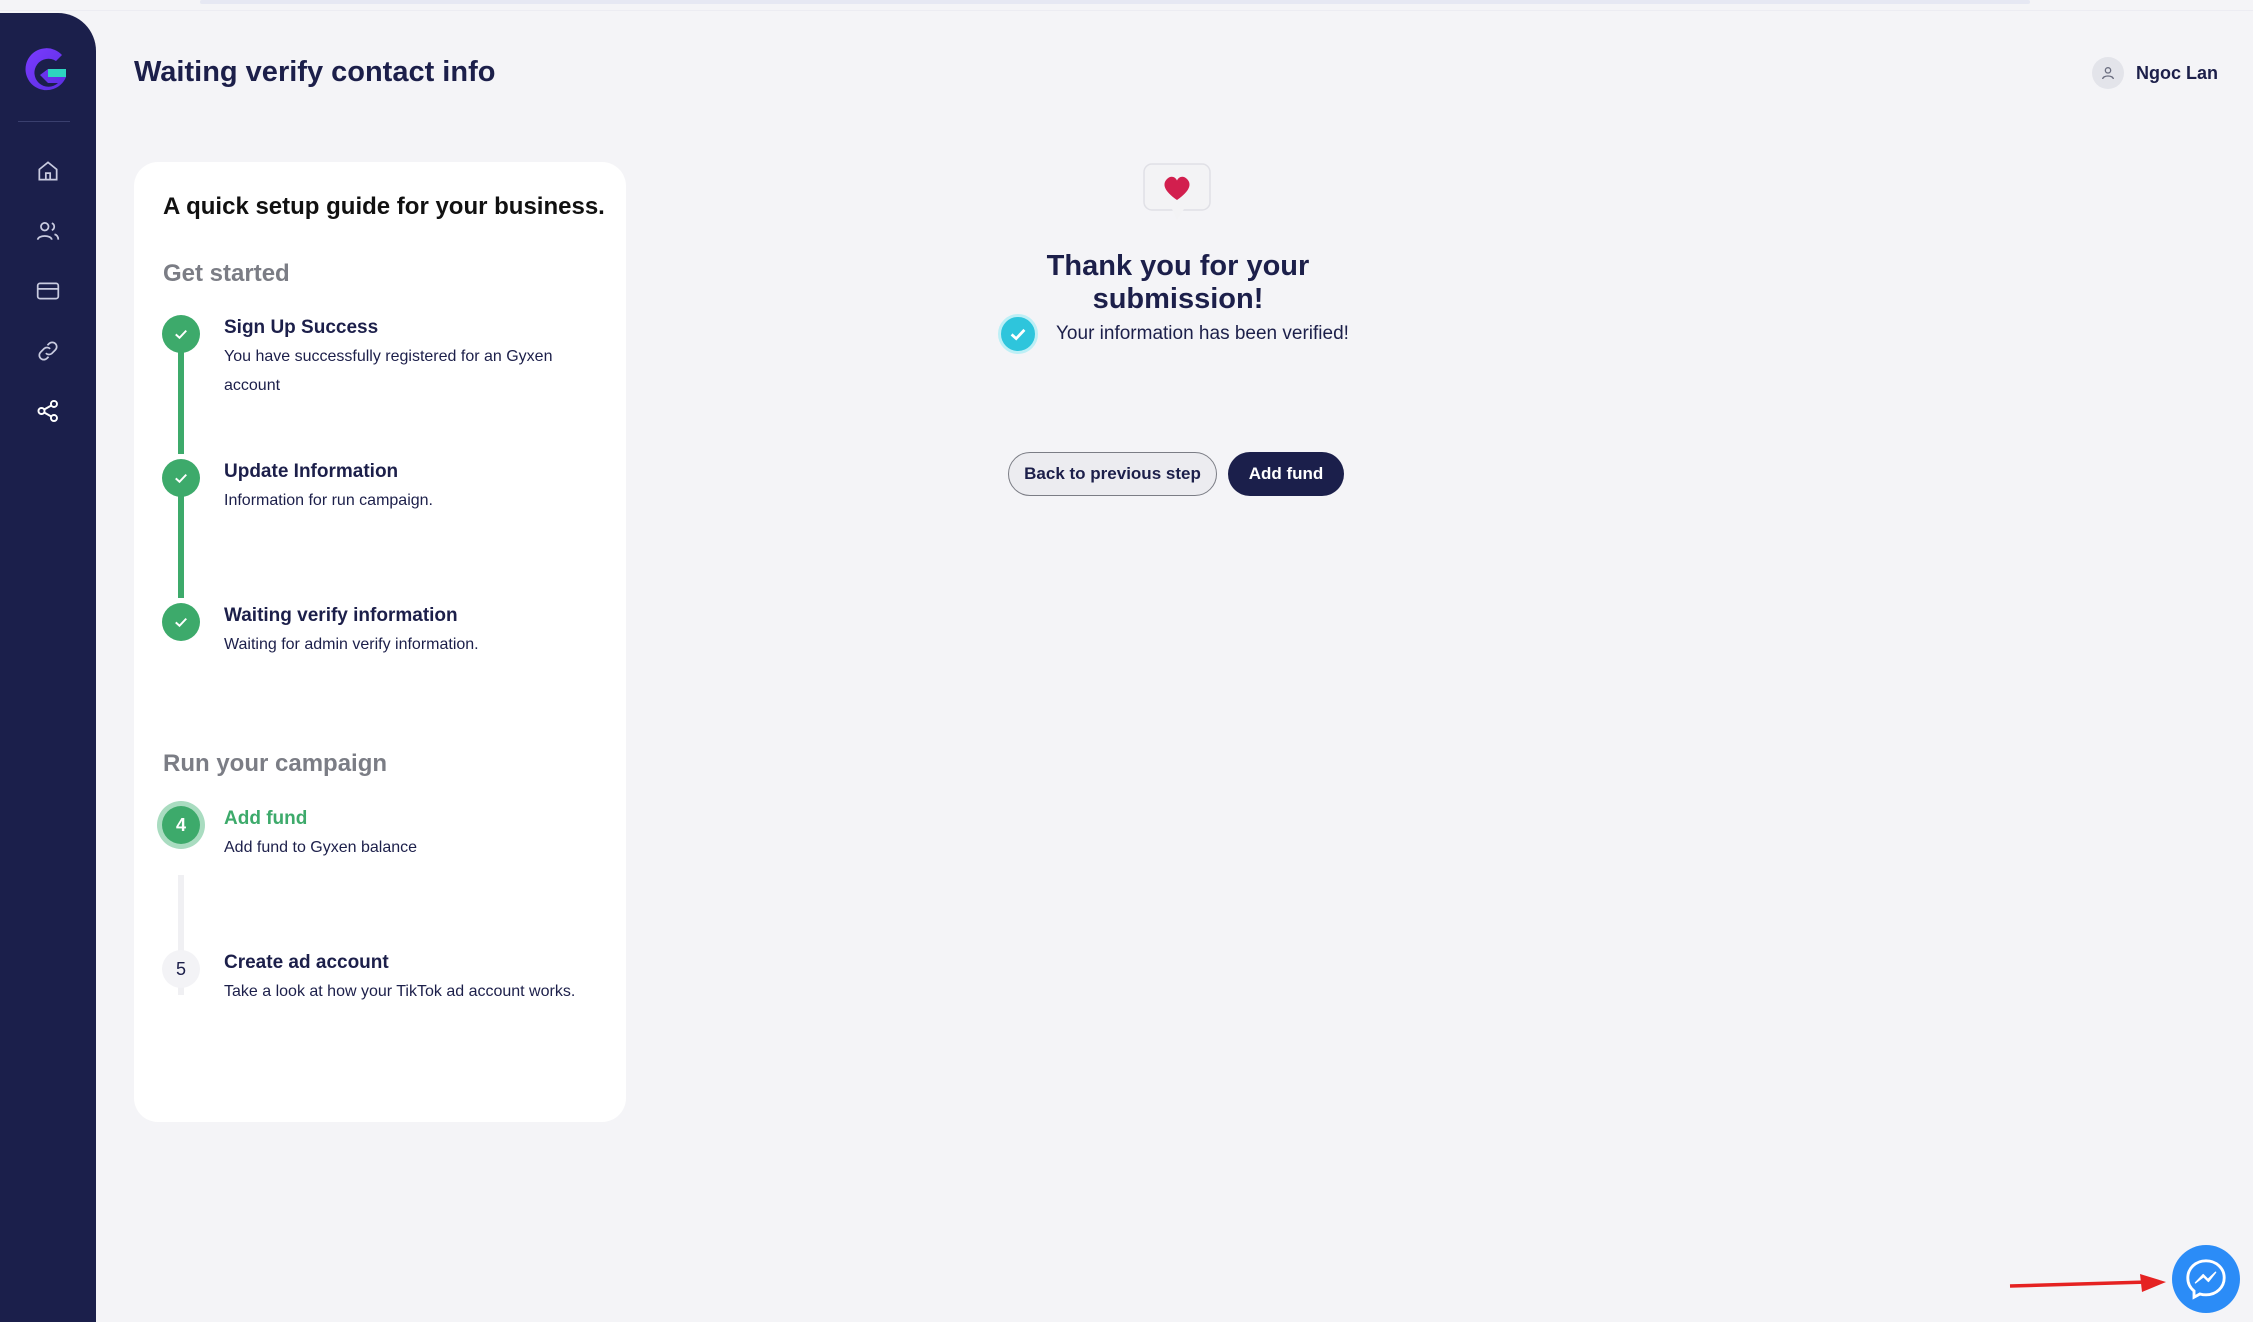 The image size is (2253, 1322). I want to click on home-icon, so click(48, 171).